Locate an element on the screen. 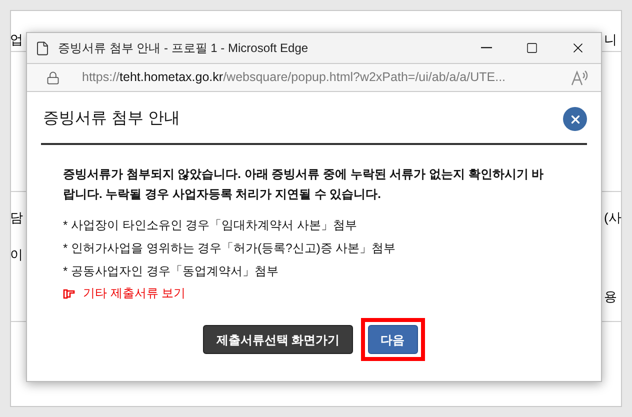  message-text: 증빙서류가 첨부되지 않았습니다. 아래 증빙서류 중에 누락된 서류가 없는지 확인하시기 바랍니다. 누락될 경우 사업자등록 처리가 지연될 수 있습니다. is located at coordinates (304, 184).